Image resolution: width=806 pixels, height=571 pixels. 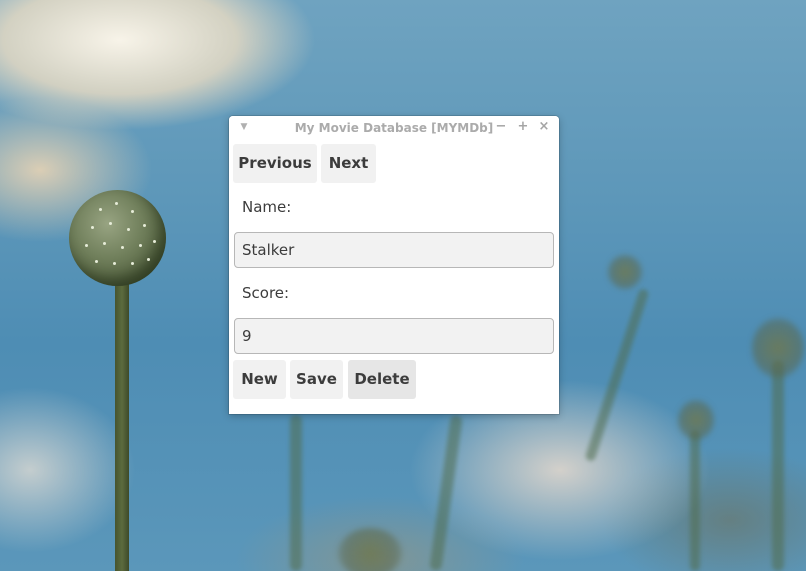 I want to click on new-button: New, so click(x=259, y=379).